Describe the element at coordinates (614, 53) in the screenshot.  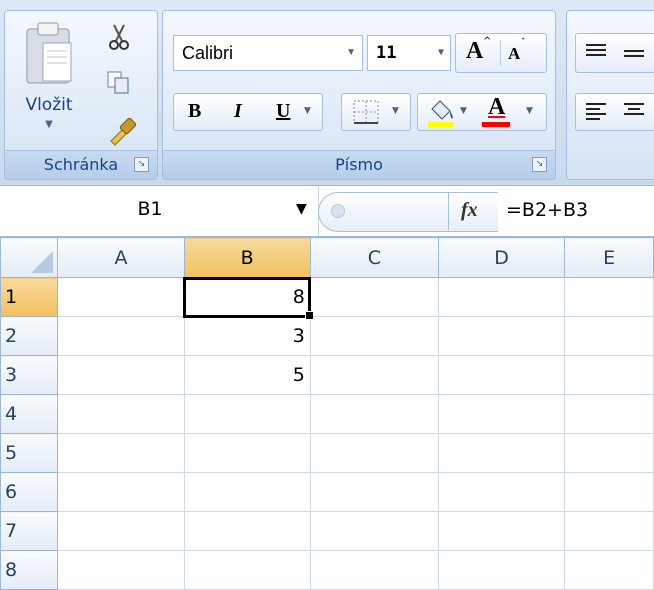
I see `align-top-button` at that location.